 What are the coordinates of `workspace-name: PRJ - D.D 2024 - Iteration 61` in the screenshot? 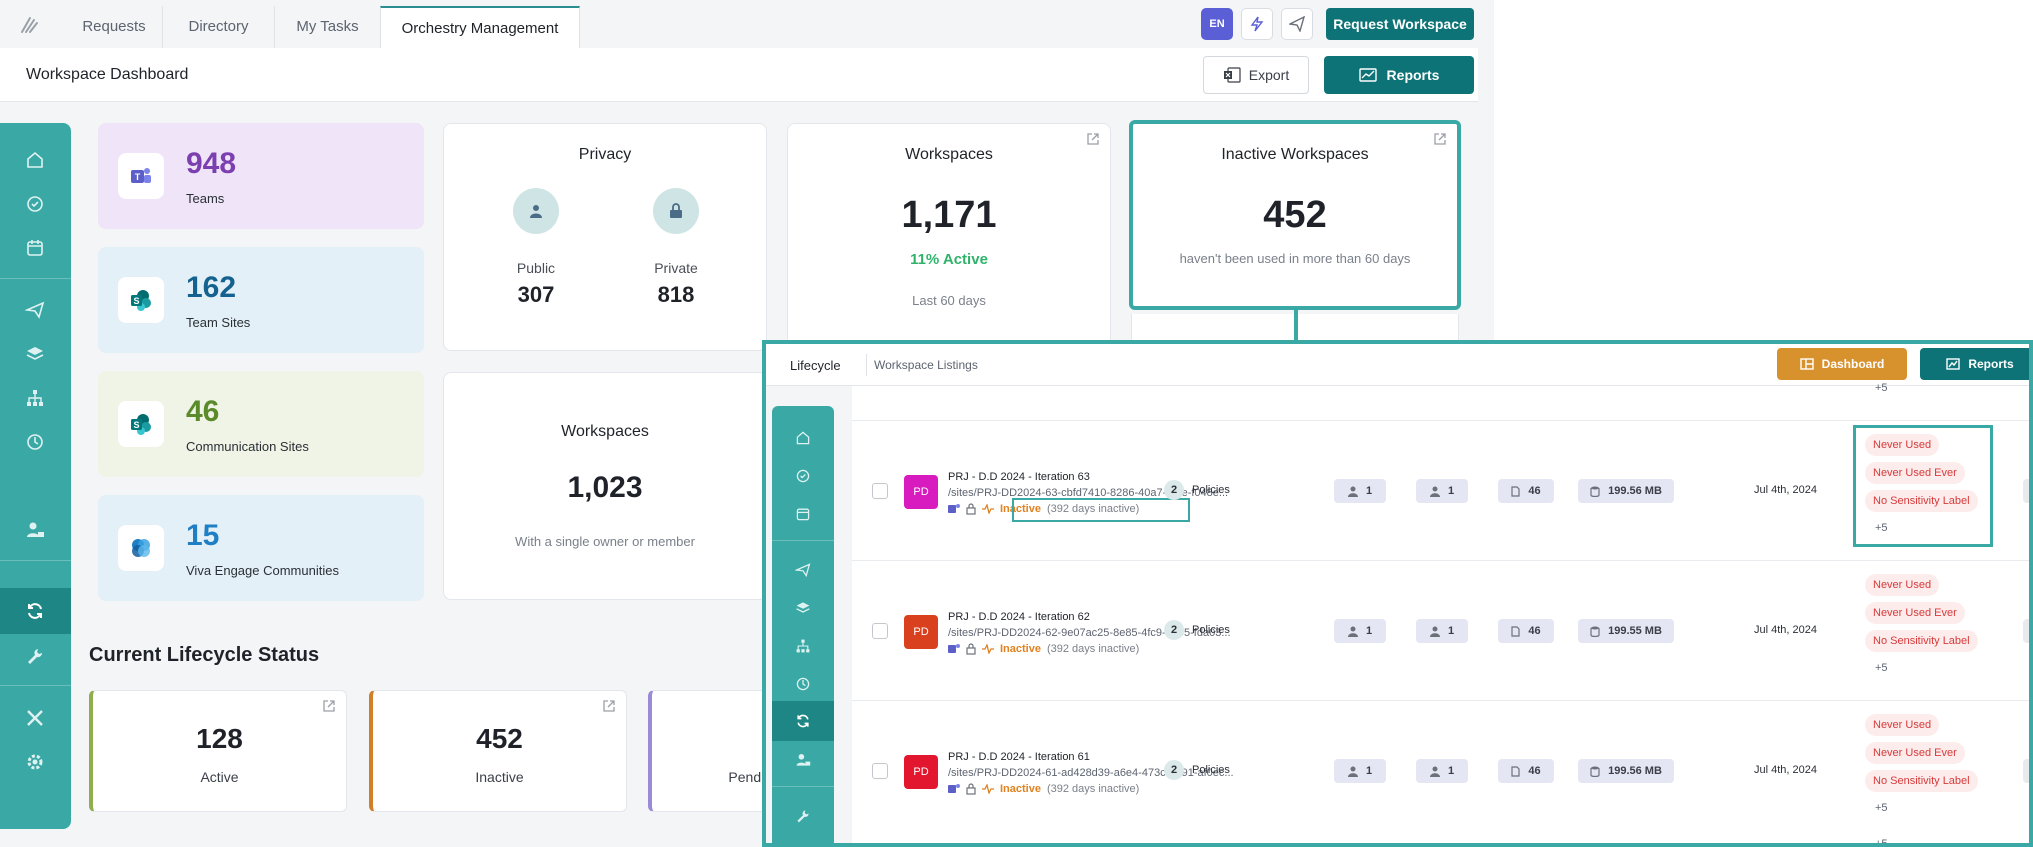 It's located at (1019, 757).